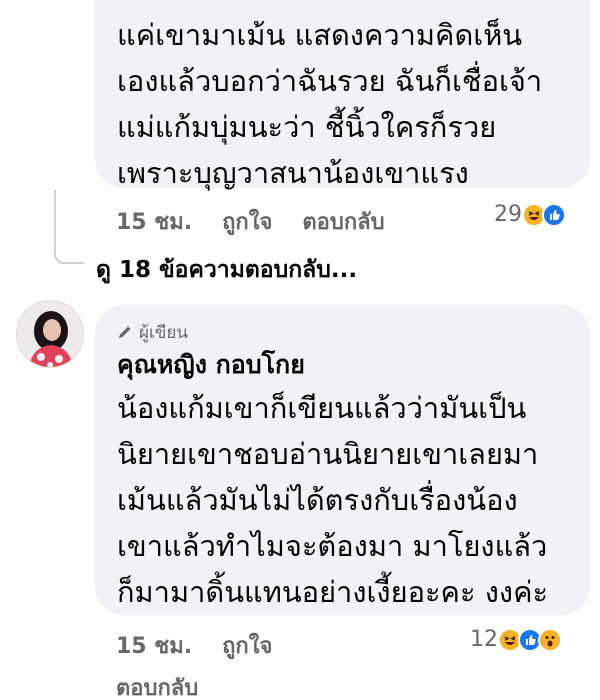 The height and width of the screenshot is (700, 600). What do you see at coordinates (550, 639) in the screenshot?
I see `wow-icon` at bounding box center [550, 639].